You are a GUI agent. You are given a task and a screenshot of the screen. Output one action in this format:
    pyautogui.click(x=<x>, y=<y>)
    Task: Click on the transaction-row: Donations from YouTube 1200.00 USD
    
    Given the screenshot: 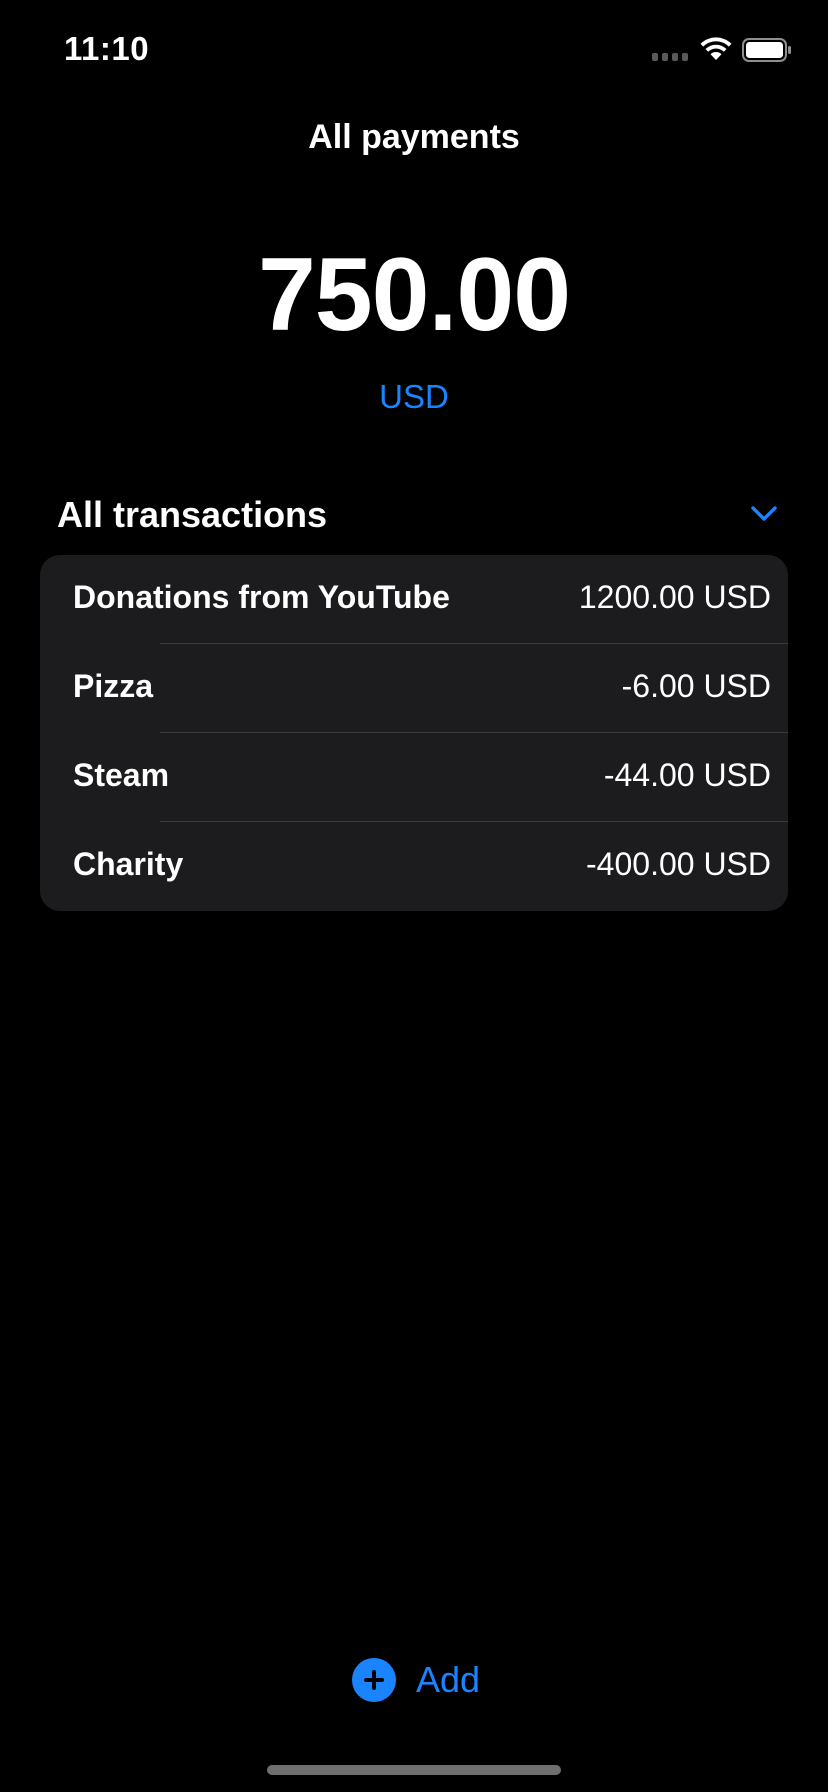 What is the action you would take?
    pyautogui.click(x=414, y=599)
    